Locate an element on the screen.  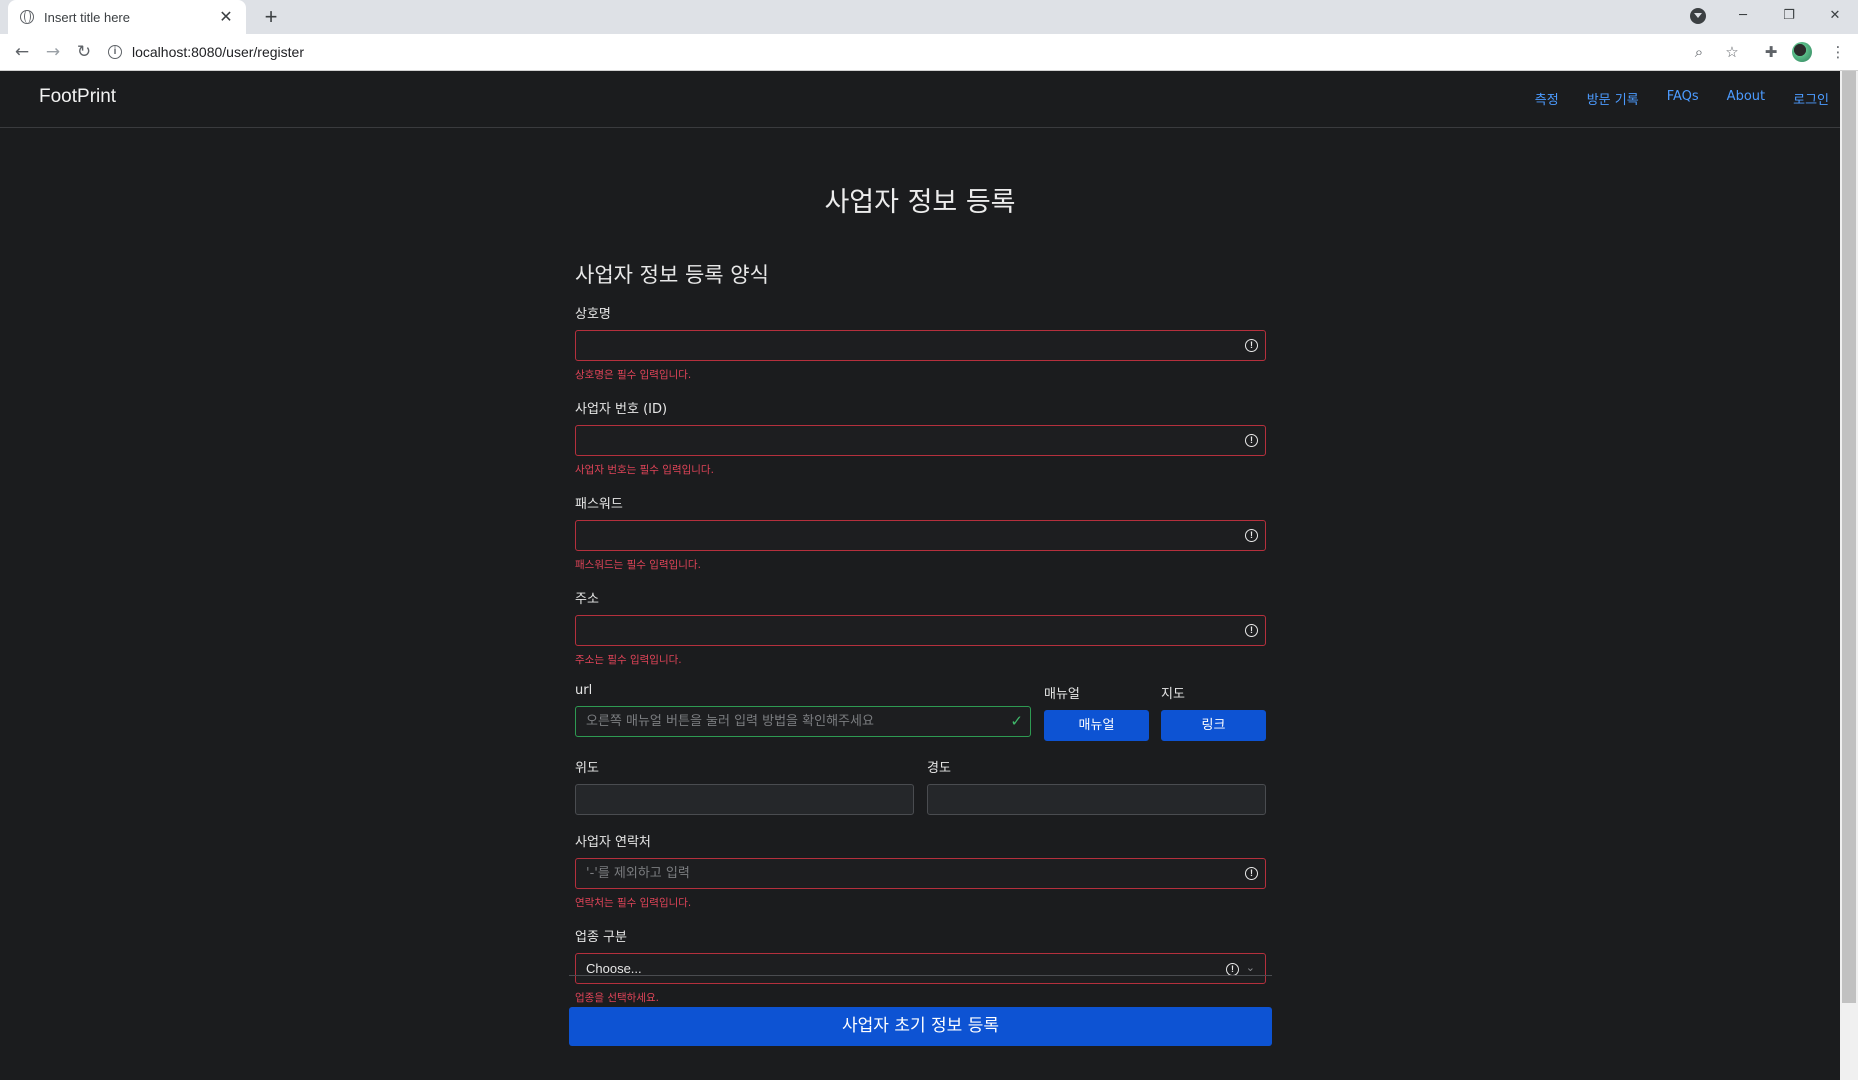
category-group: 업종 구분 Choose... ! ⌄ 업종을 선택하세요. is located at coordinates (920, 965).